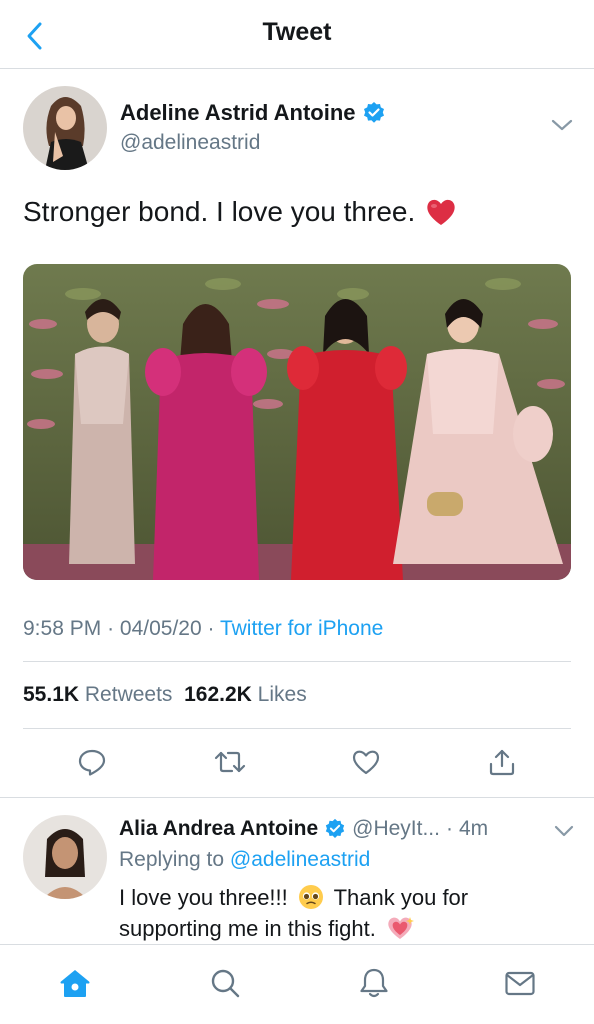 This screenshot has width=594, height=1024. I want to click on notifications-icon, so click(374, 983).